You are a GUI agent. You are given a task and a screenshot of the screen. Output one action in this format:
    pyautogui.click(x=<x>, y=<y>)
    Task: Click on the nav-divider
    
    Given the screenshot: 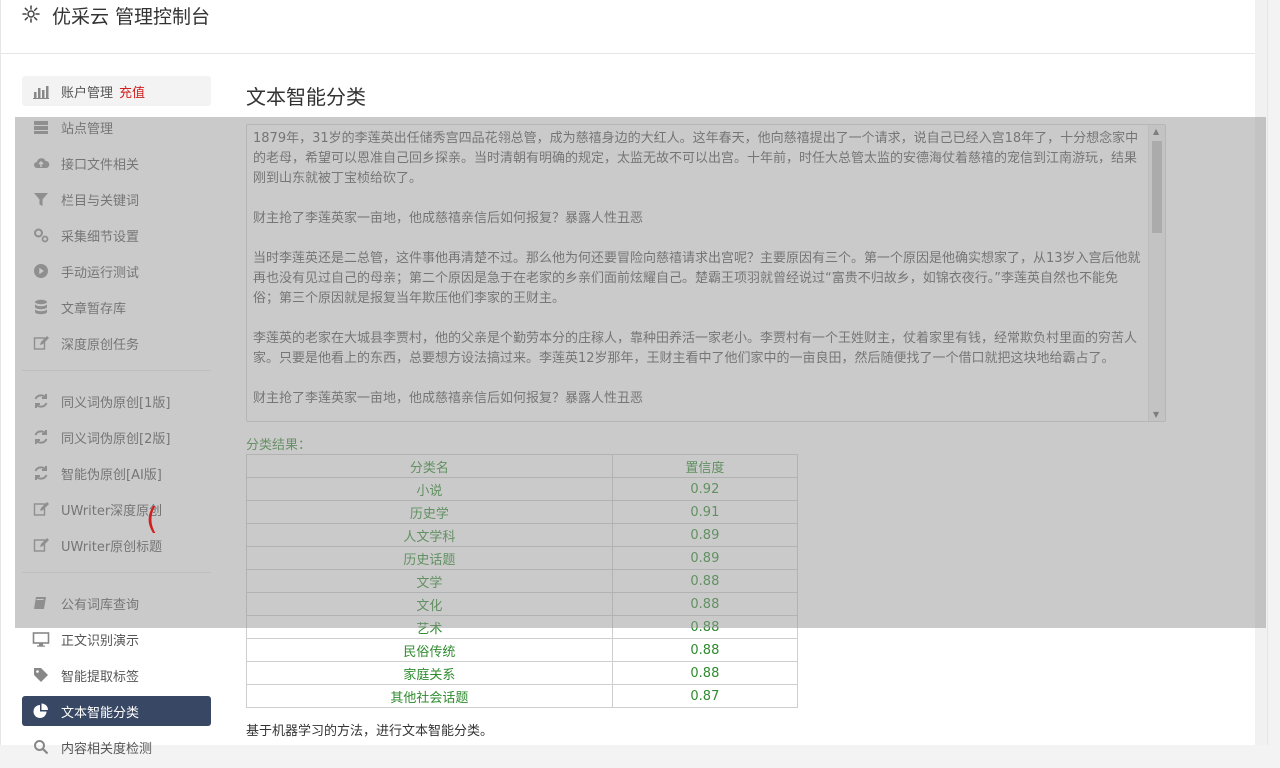 What is the action you would take?
    pyautogui.click(x=116, y=572)
    